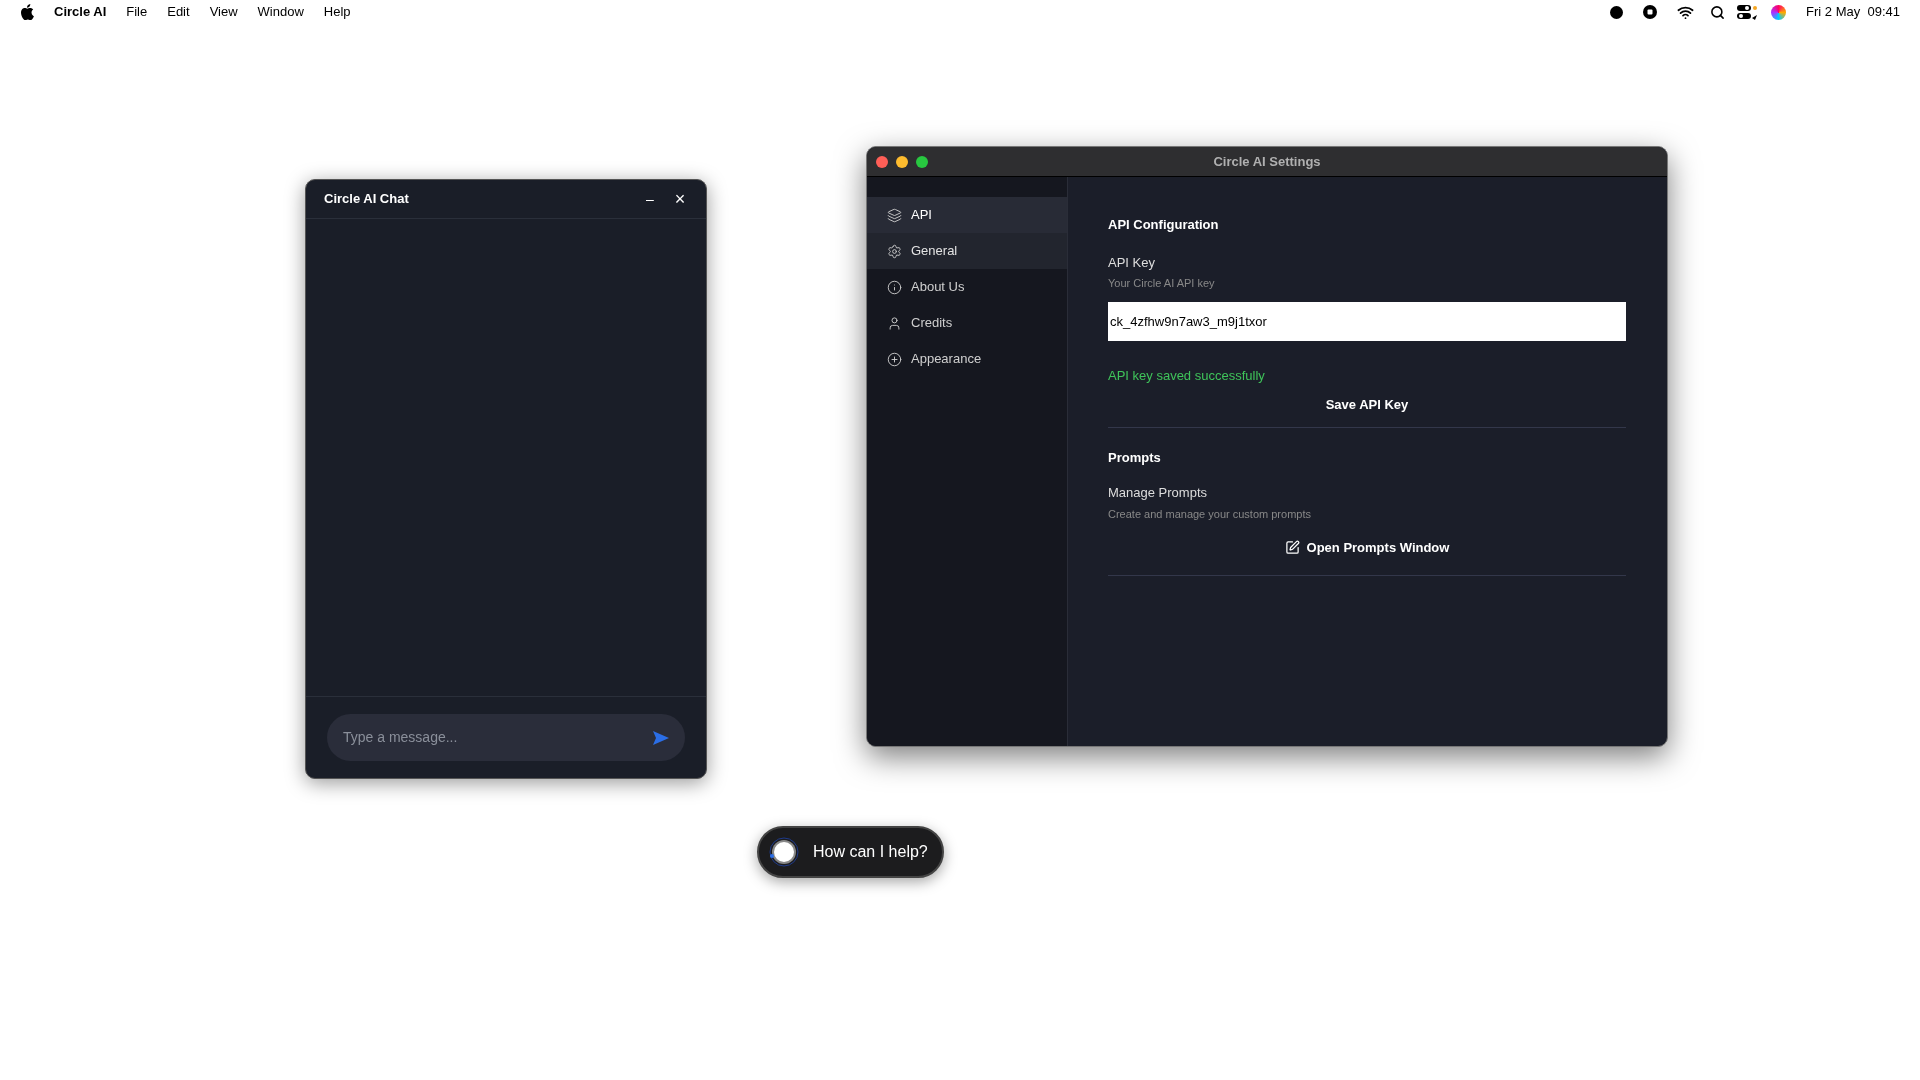 This screenshot has width=1920, height=1080. What do you see at coordinates (922, 161) in the screenshot?
I see `zoom-window-icon` at bounding box center [922, 161].